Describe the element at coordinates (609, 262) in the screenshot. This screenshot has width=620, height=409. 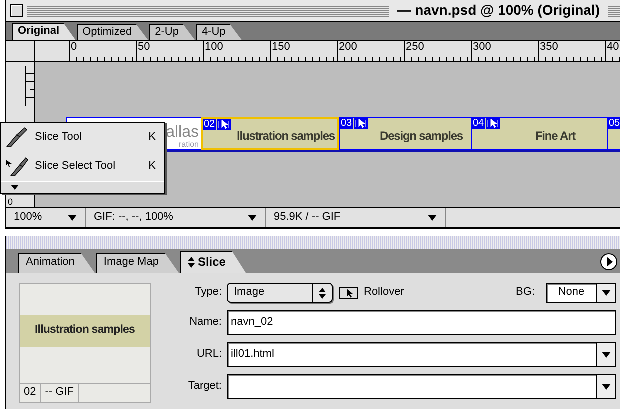
I see `panel-menu-icon` at that location.